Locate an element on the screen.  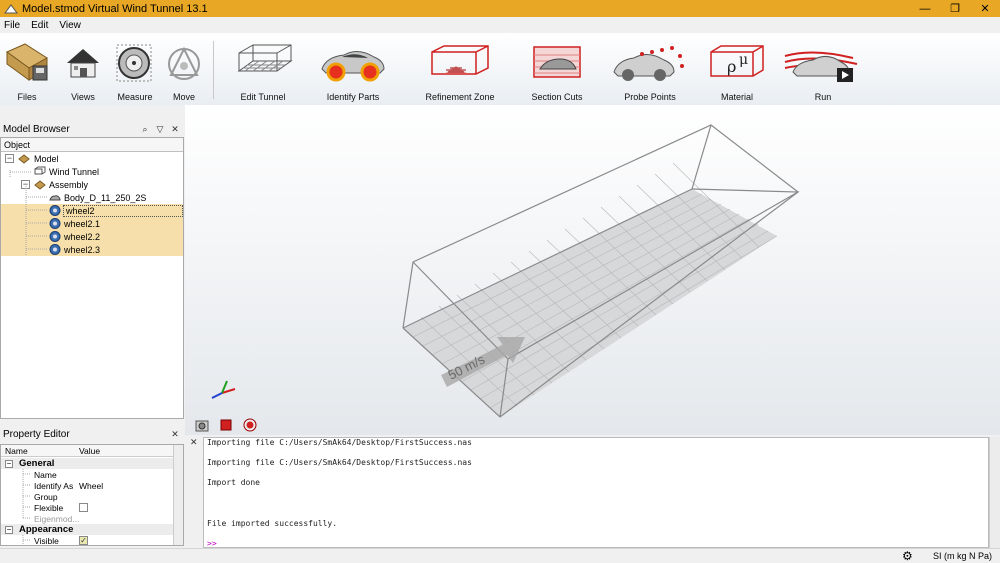
car-wheels-icon is located at coordinates (353, 63).